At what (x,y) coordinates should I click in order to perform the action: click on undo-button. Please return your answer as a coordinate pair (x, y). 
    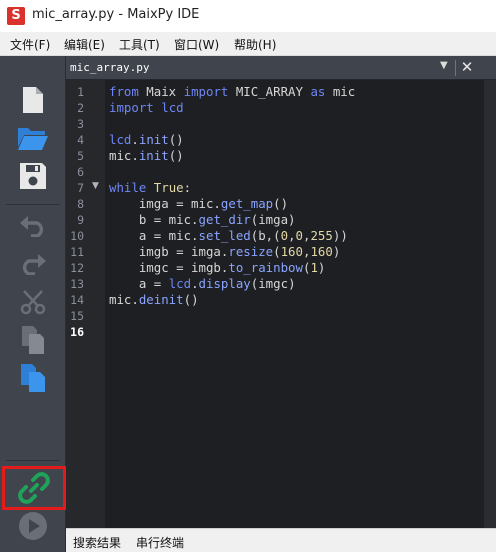
    Looking at the image, I should click on (33, 226).